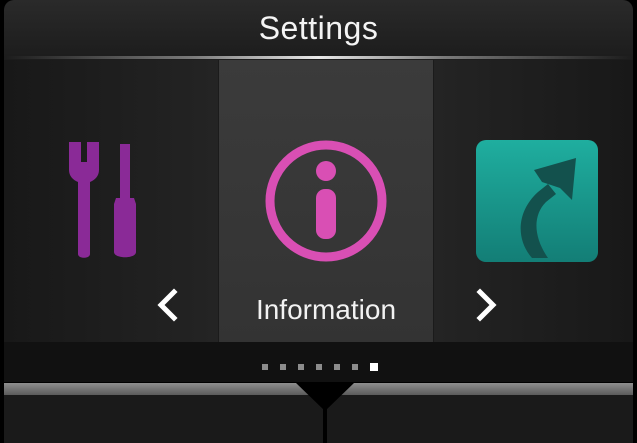  I want to click on page-dot-active, so click(374, 367).